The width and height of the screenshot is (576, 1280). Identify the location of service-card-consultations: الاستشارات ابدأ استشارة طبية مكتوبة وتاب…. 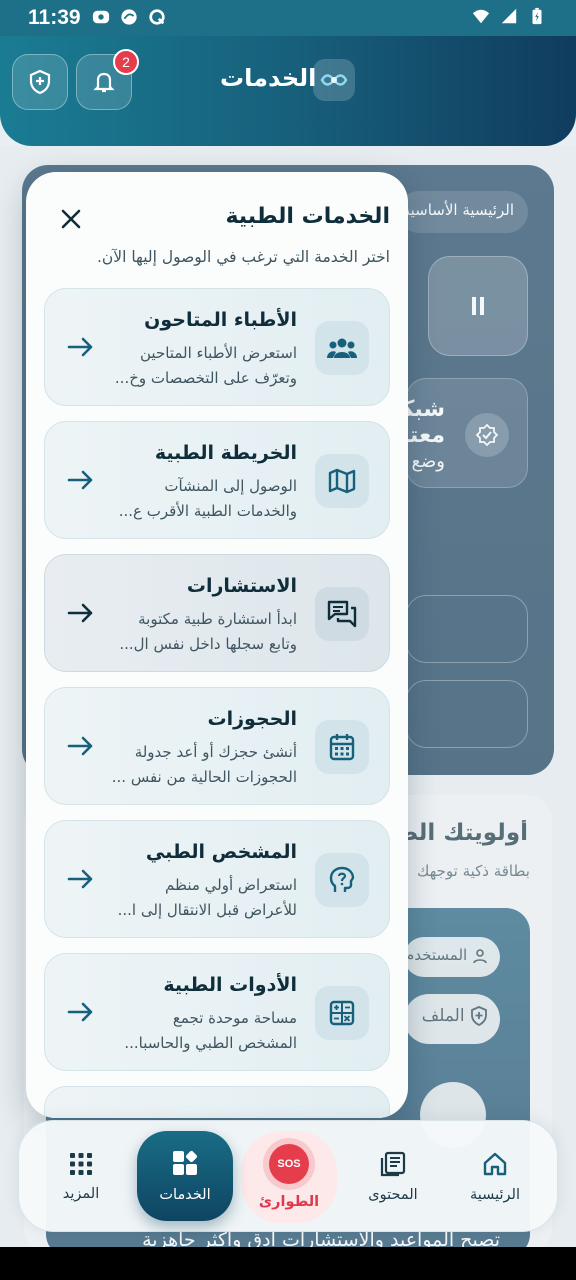
(217, 613).